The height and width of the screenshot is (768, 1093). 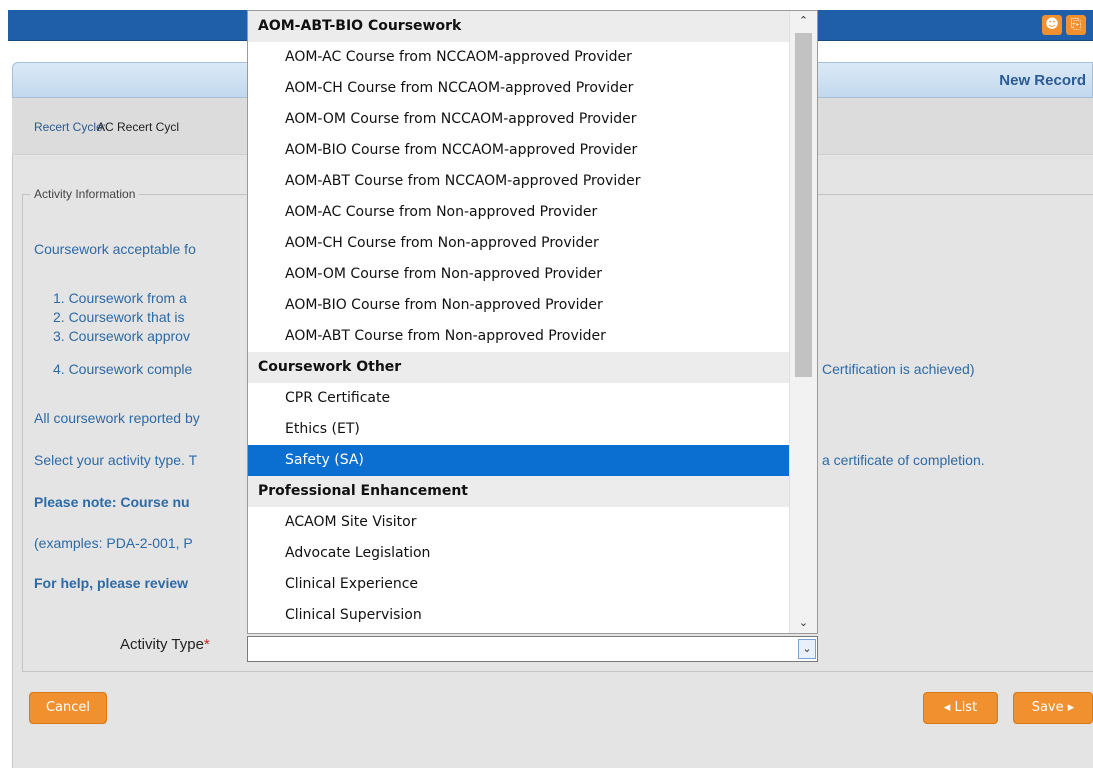 What do you see at coordinates (519, 460) in the screenshot?
I see `dropdown-option: Safety (SA)` at bounding box center [519, 460].